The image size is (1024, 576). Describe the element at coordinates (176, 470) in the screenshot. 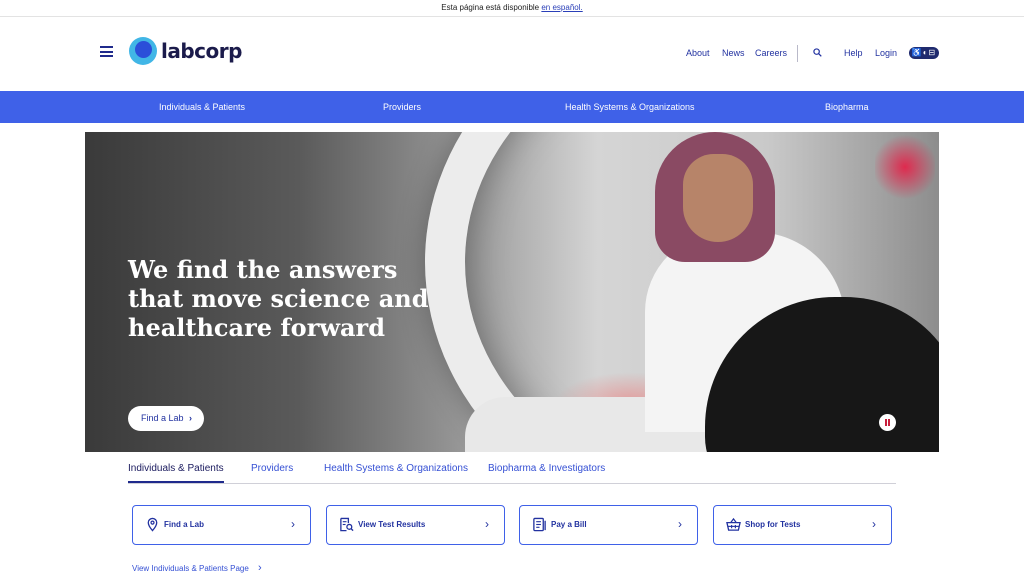

I see `tab-individuals-patients: Individuals & Patients` at that location.